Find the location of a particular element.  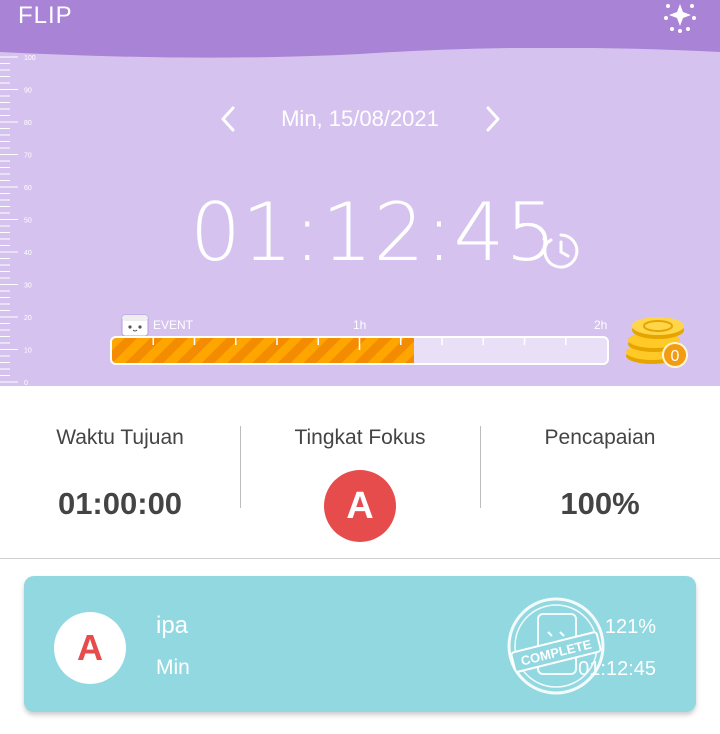

ruler-label: 30 is located at coordinates (28, 286).